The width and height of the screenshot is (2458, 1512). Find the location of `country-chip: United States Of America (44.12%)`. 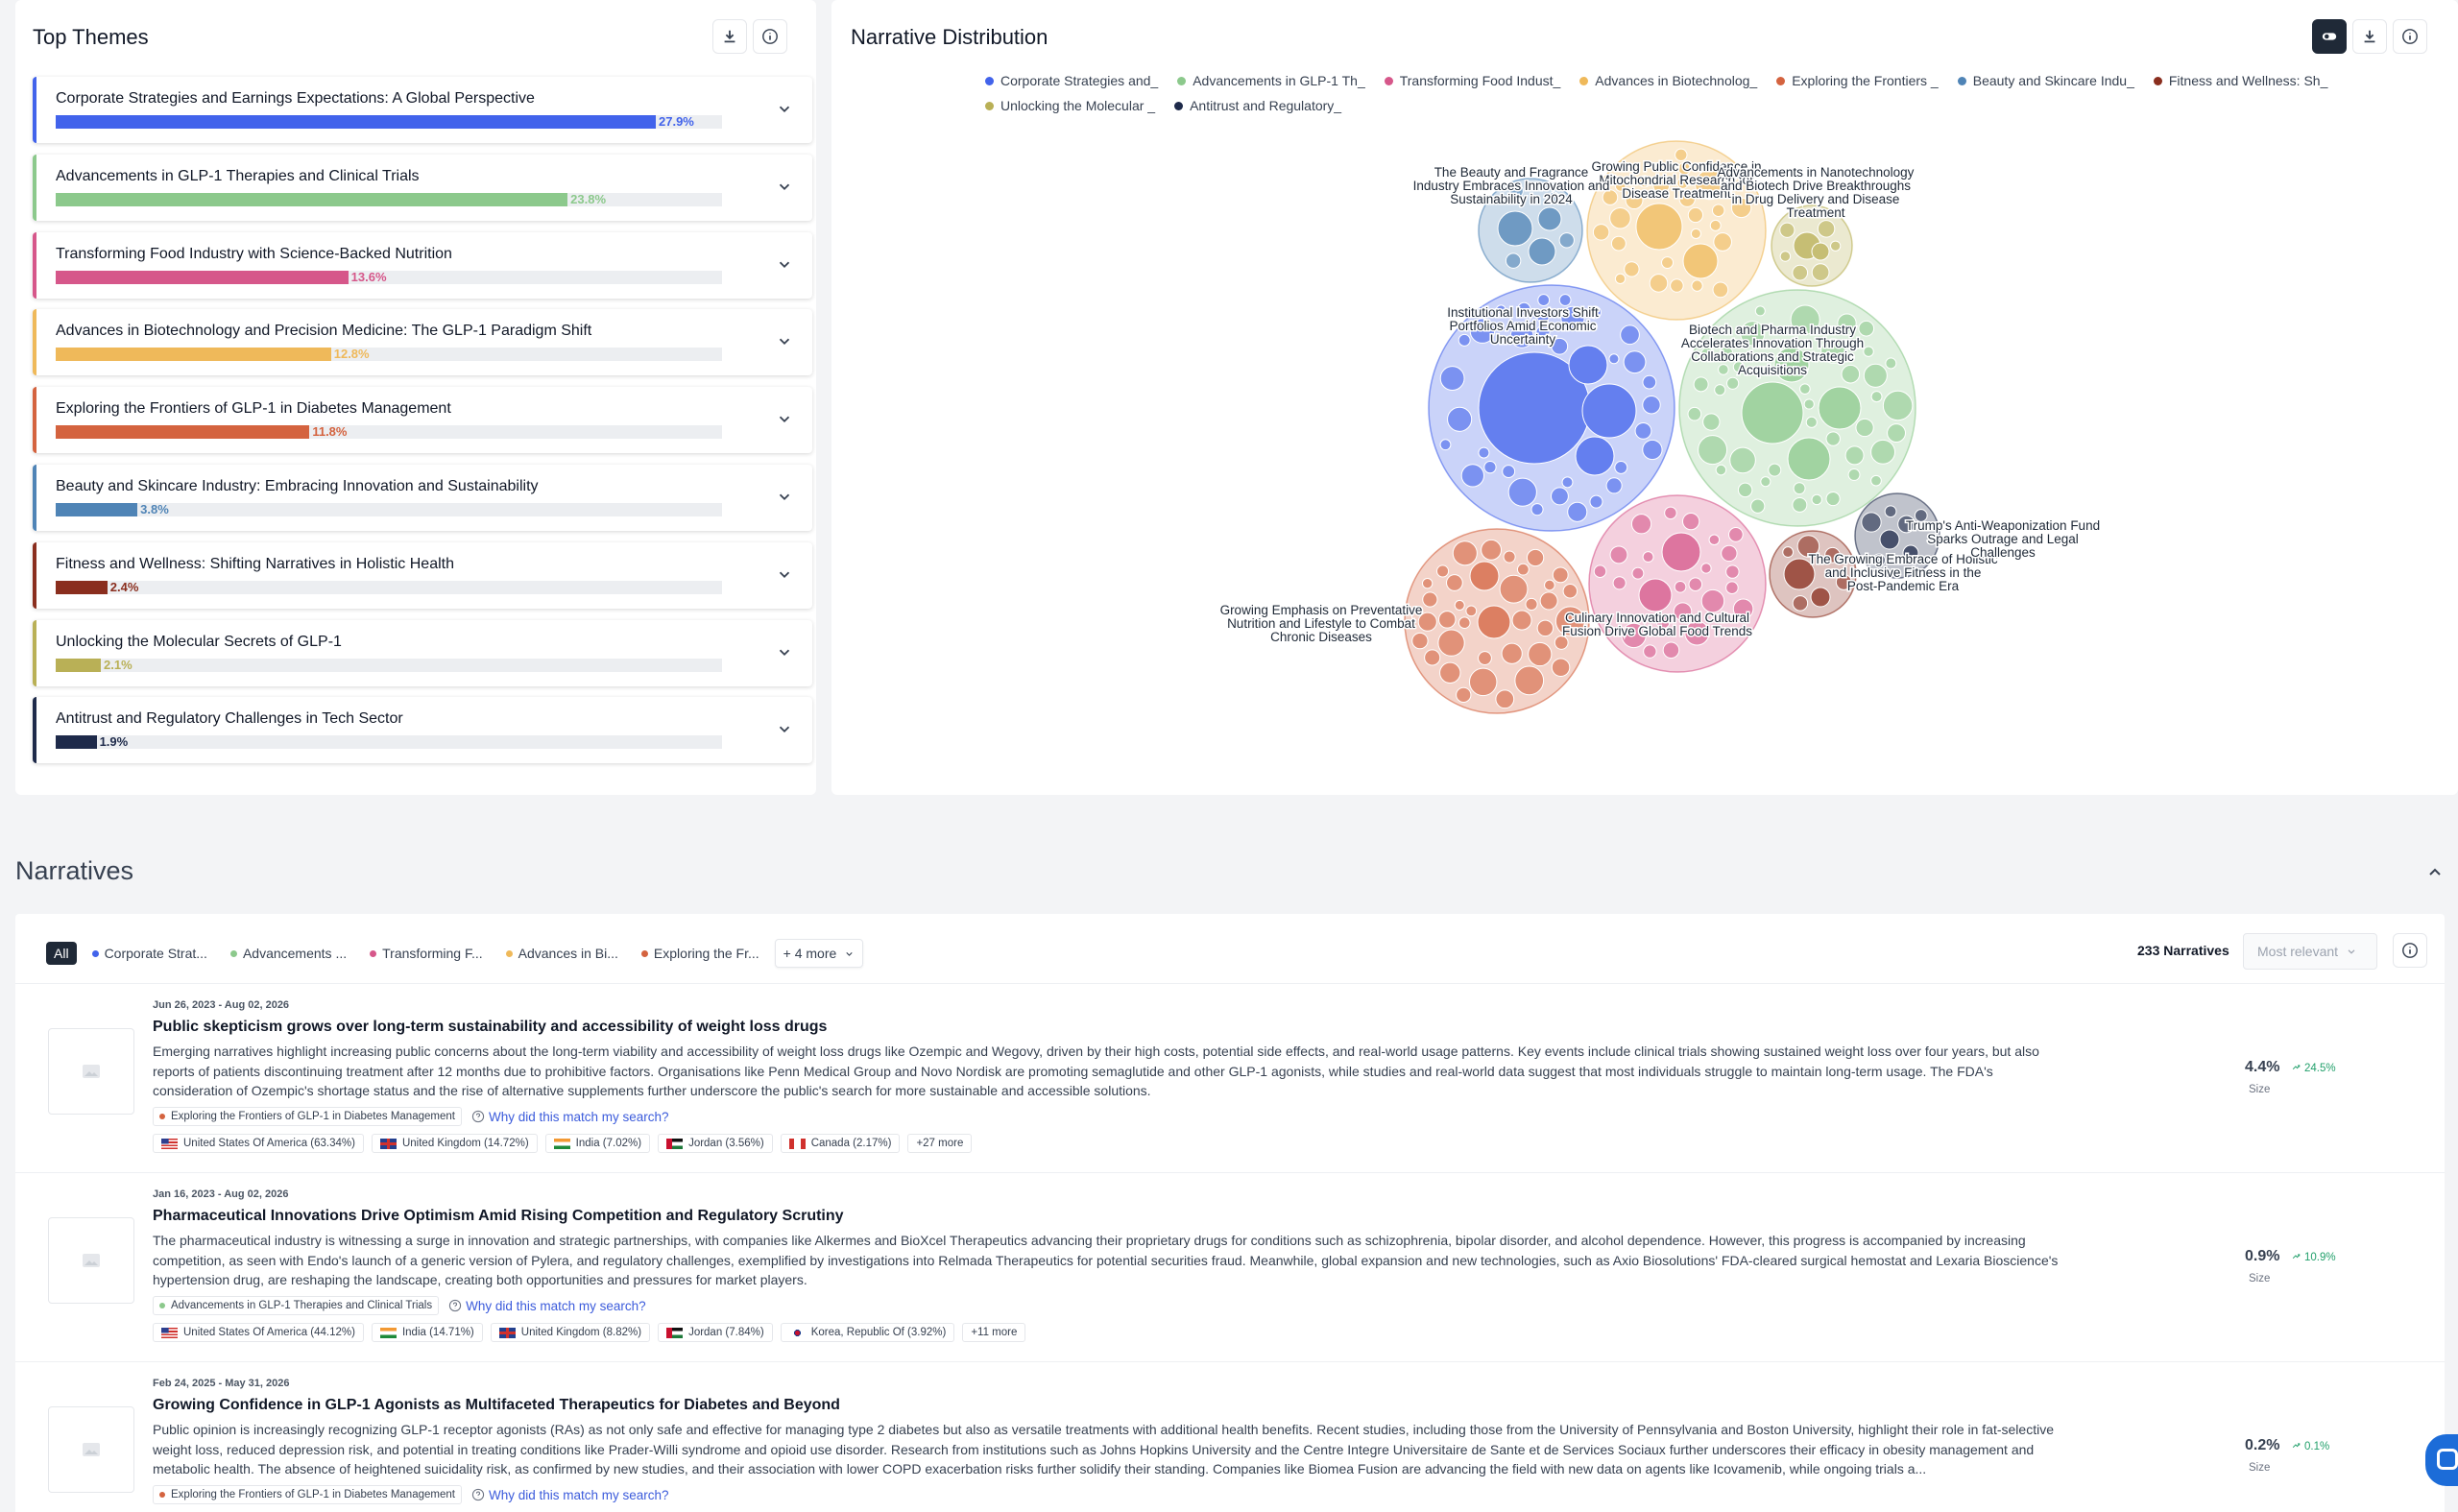

country-chip: United States Of America (44.12%) is located at coordinates (258, 1332).